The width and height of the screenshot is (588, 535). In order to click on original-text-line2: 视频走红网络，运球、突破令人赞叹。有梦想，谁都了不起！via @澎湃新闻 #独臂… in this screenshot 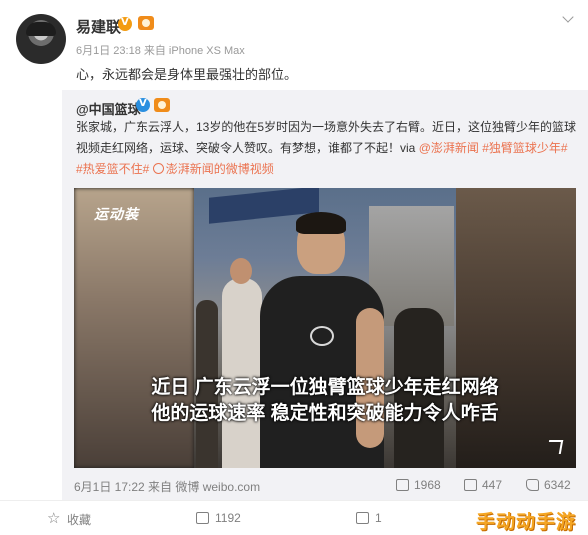, I will do `click(322, 147)`.